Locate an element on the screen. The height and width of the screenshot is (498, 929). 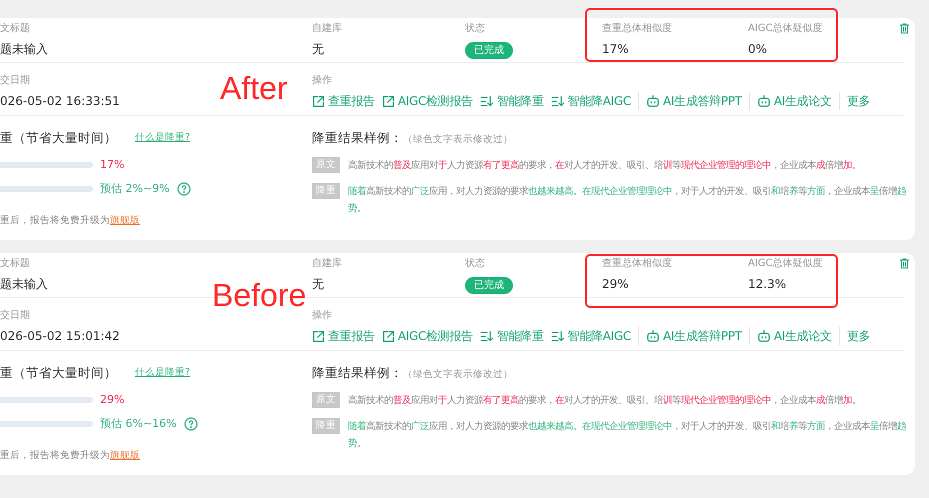
similarity-reading: 29% is located at coordinates (112, 400).